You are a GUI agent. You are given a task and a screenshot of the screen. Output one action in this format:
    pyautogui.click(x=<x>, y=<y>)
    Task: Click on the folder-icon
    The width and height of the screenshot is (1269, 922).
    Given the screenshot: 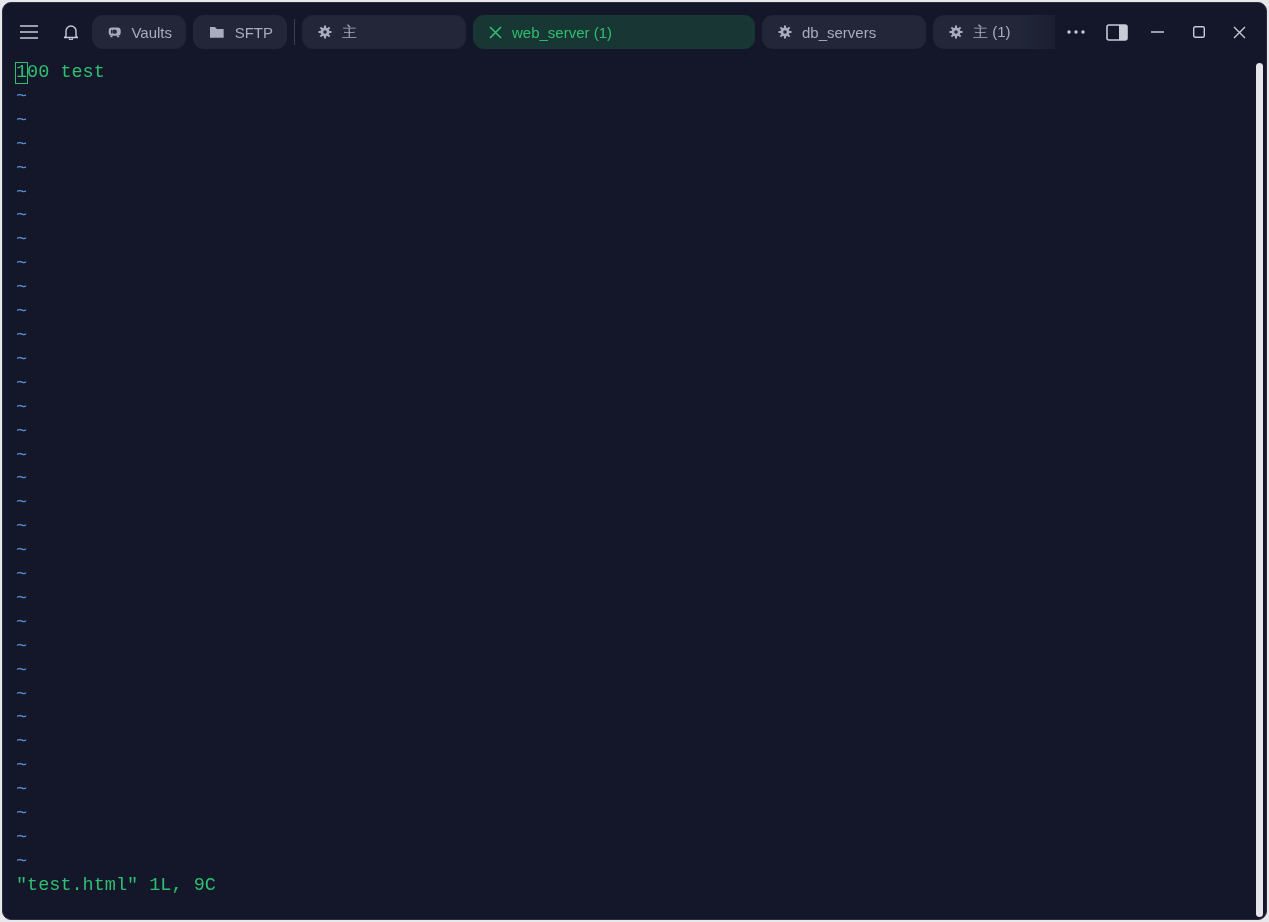 What is the action you would take?
    pyautogui.click(x=217, y=32)
    